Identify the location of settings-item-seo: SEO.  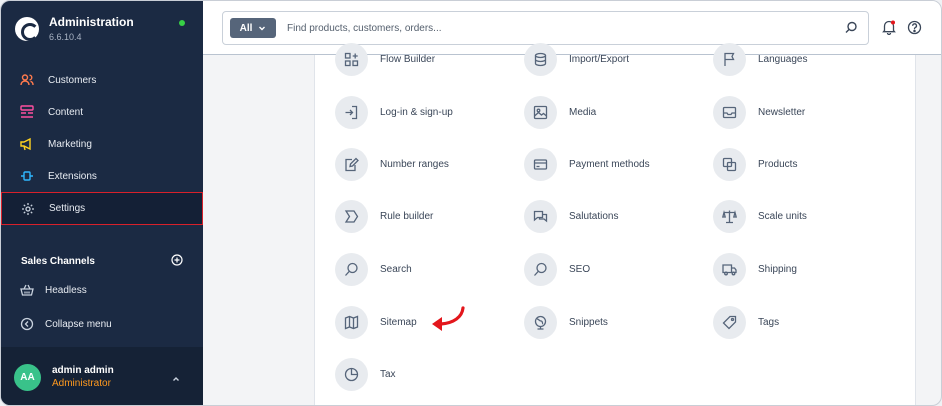
(557, 269).